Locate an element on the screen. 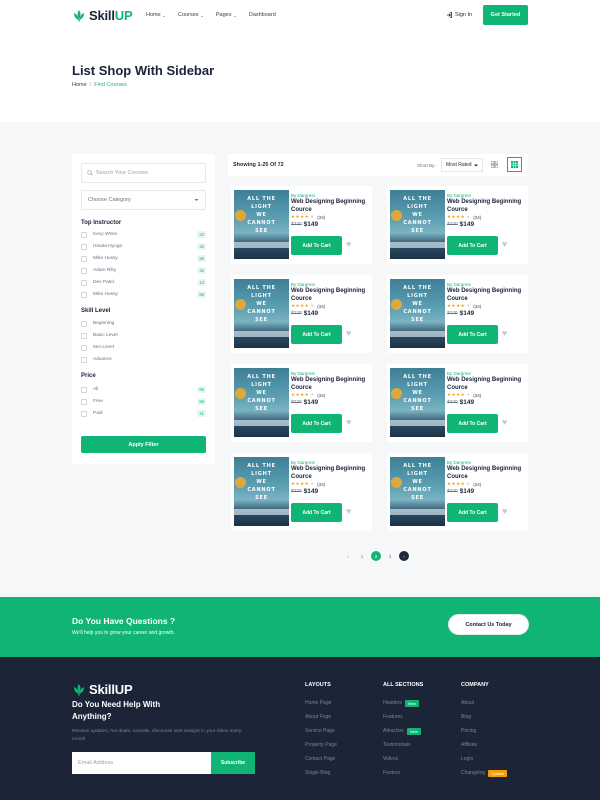 The height and width of the screenshot is (800, 600). footer-link: Blog is located at coordinates (501, 717).